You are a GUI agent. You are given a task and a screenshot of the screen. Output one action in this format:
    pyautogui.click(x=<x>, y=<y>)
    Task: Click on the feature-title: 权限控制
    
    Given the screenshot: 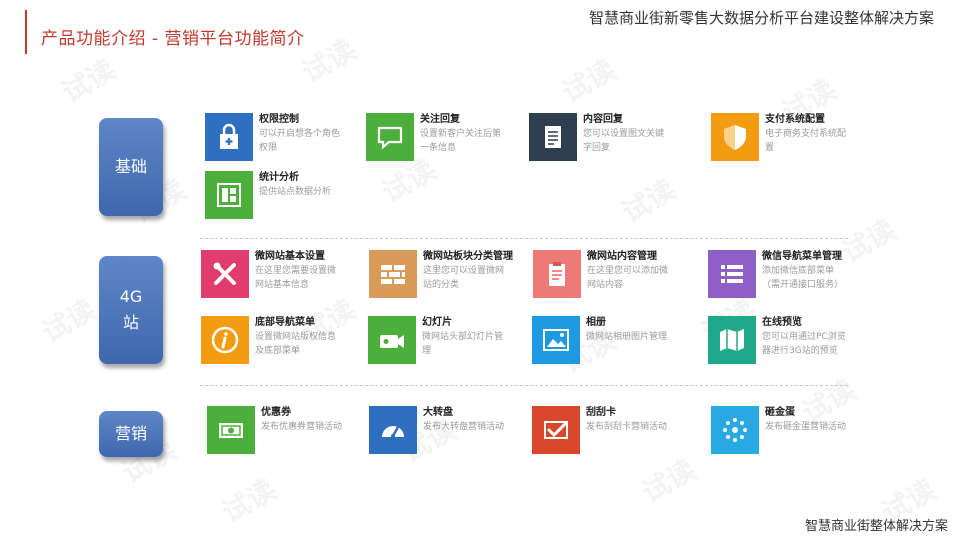 What is the action you would take?
    pyautogui.click(x=279, y=119)
    